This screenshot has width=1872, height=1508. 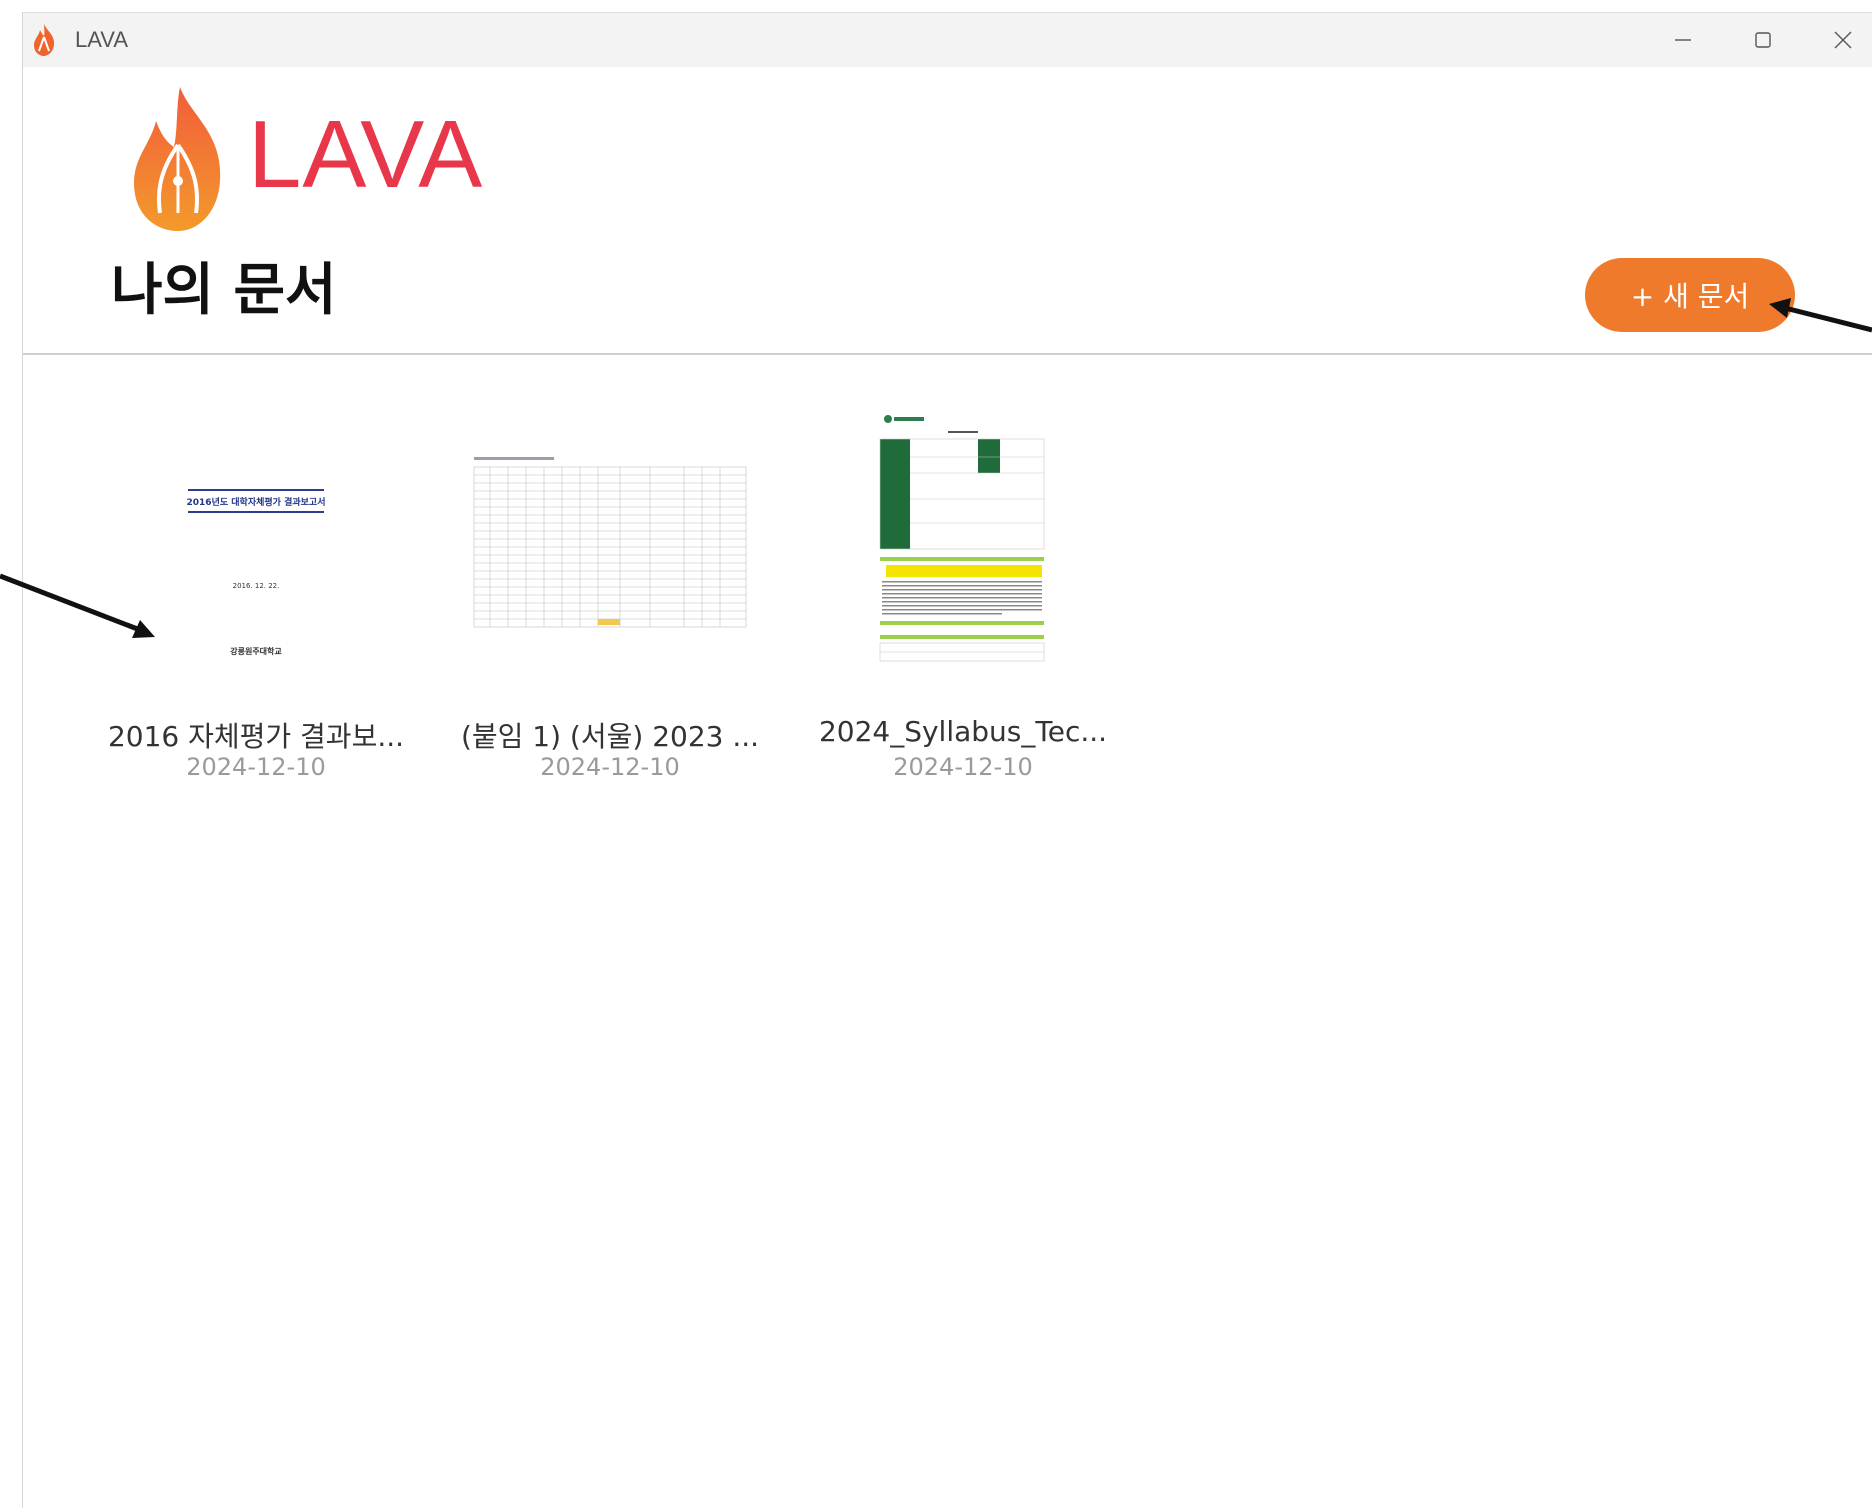 What do you see at coordinates (366, 154) in the screenshot?
I see `logo-wordmark: LAVA` at bounding box center [366, 154].